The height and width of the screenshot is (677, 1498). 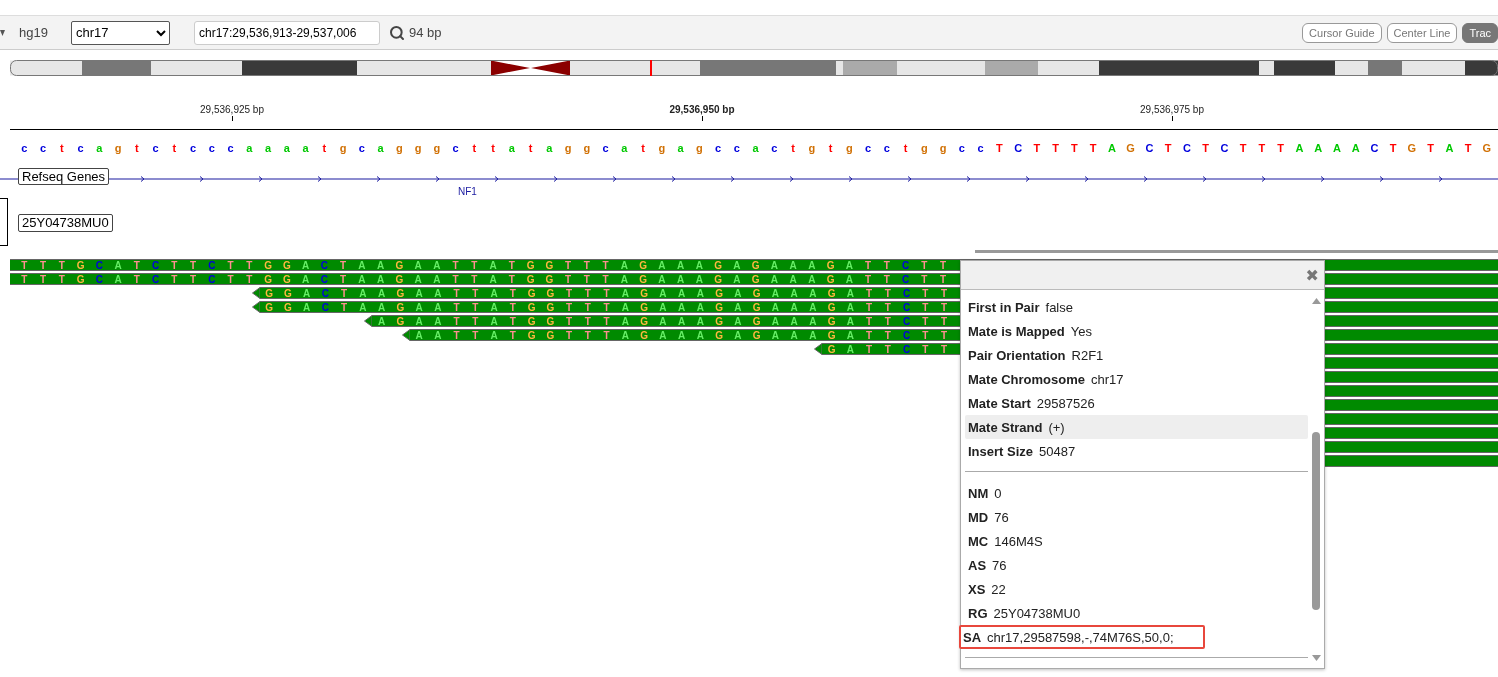 I want to click on toolbar-button: Trac, so click(x=1480, y=32).